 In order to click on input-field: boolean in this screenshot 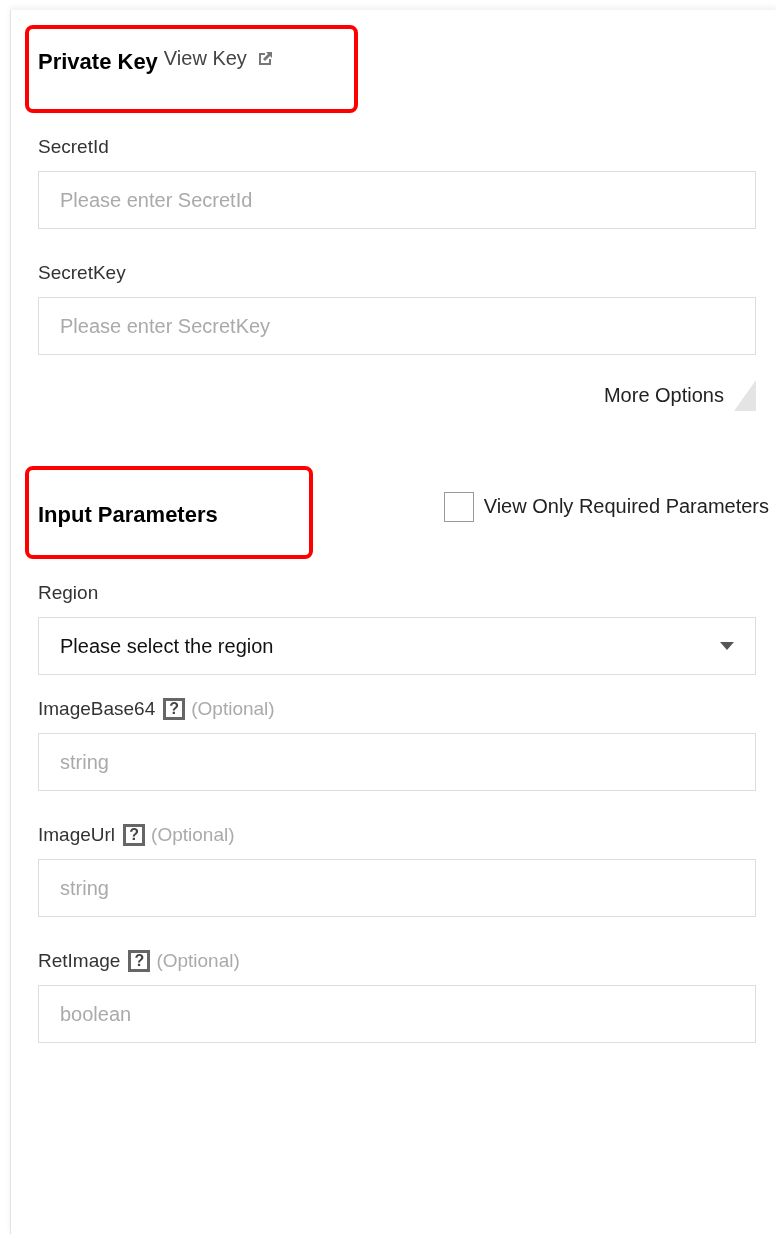, I will do `click(397, 1014)`.